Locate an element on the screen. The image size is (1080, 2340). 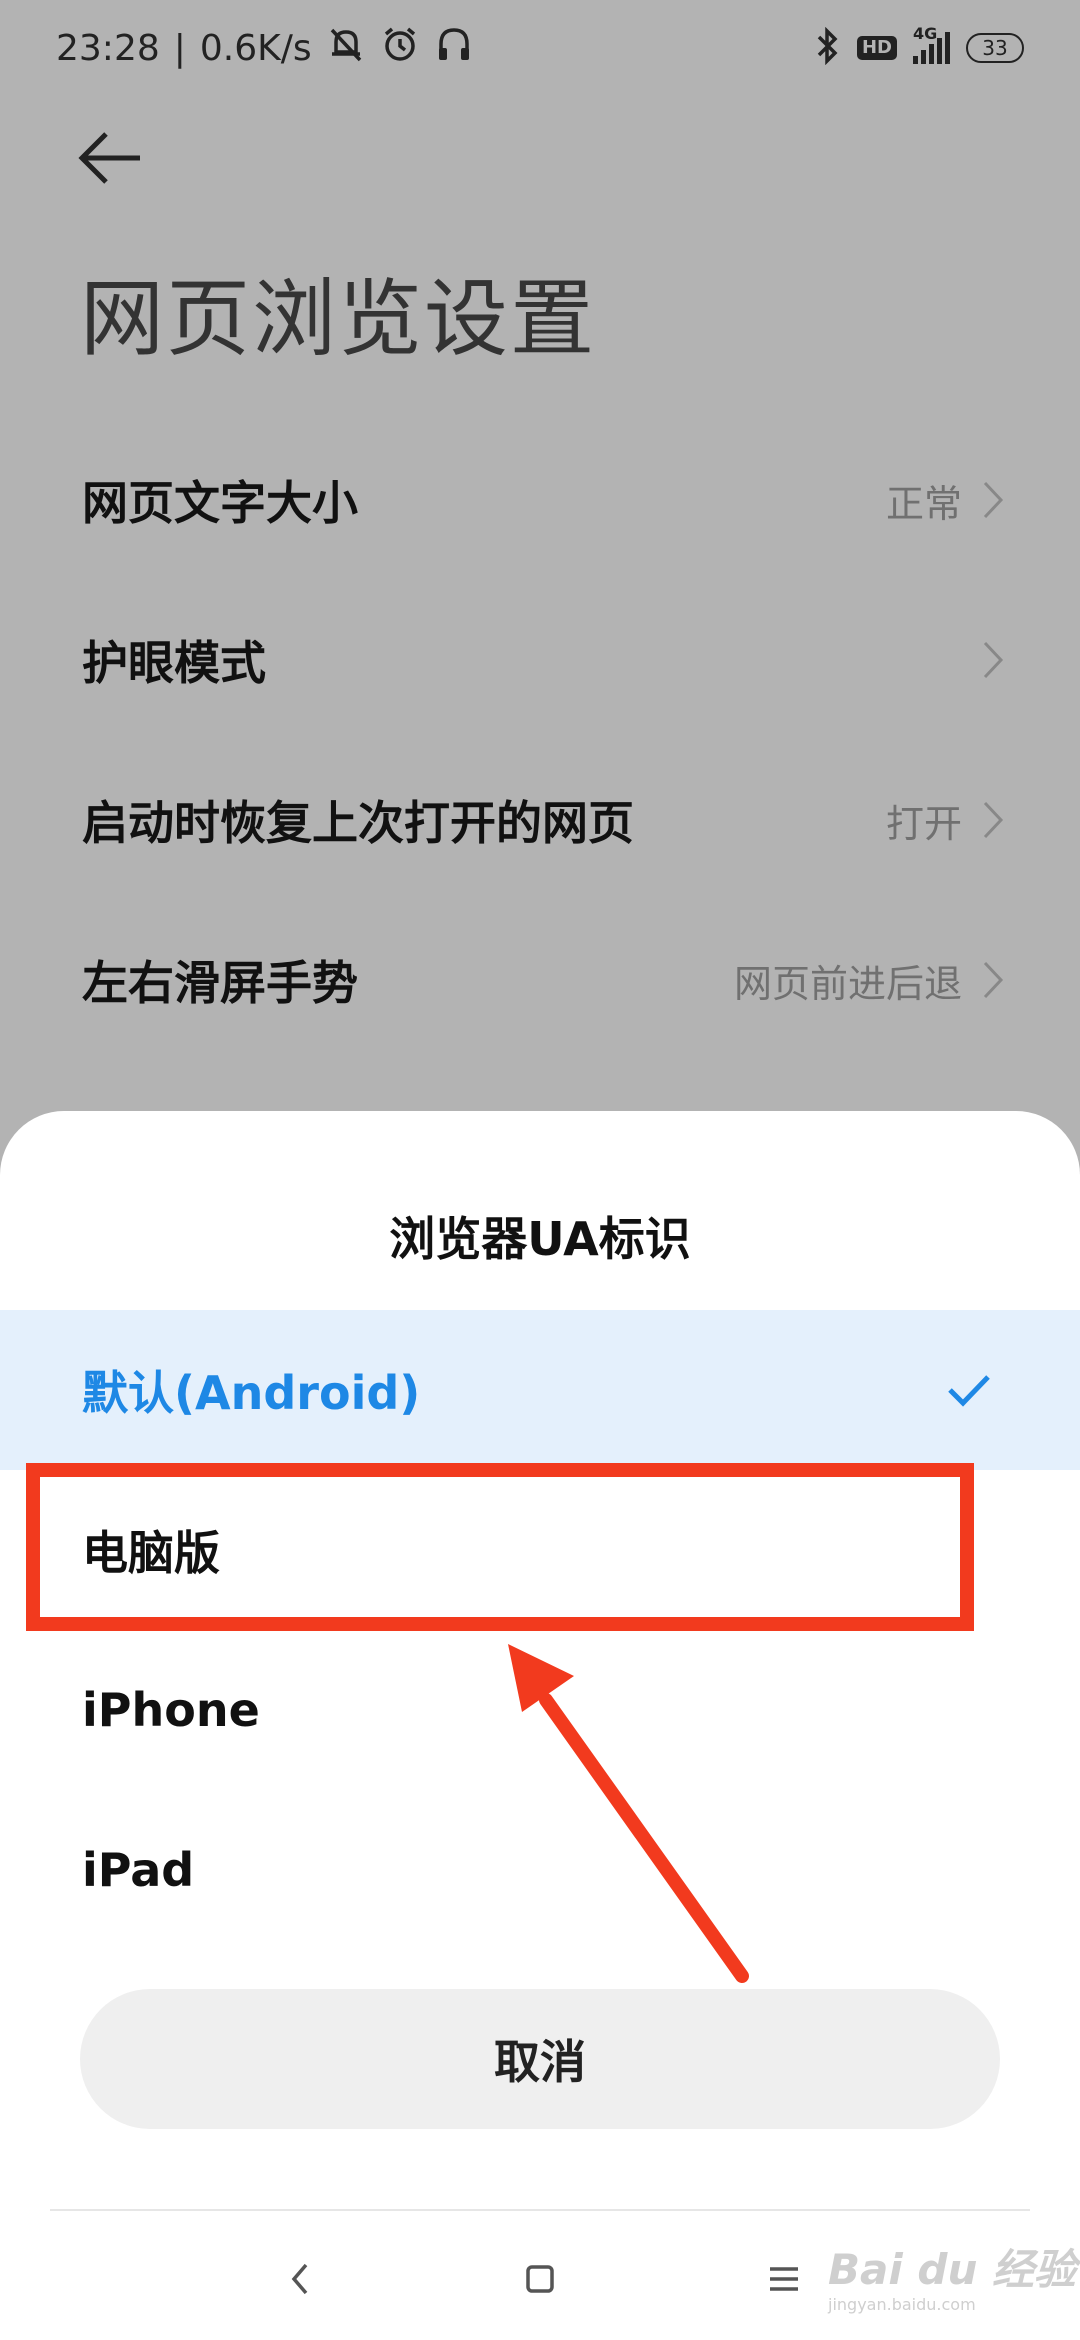
alarm-icon is located at coordinates (400, 48).